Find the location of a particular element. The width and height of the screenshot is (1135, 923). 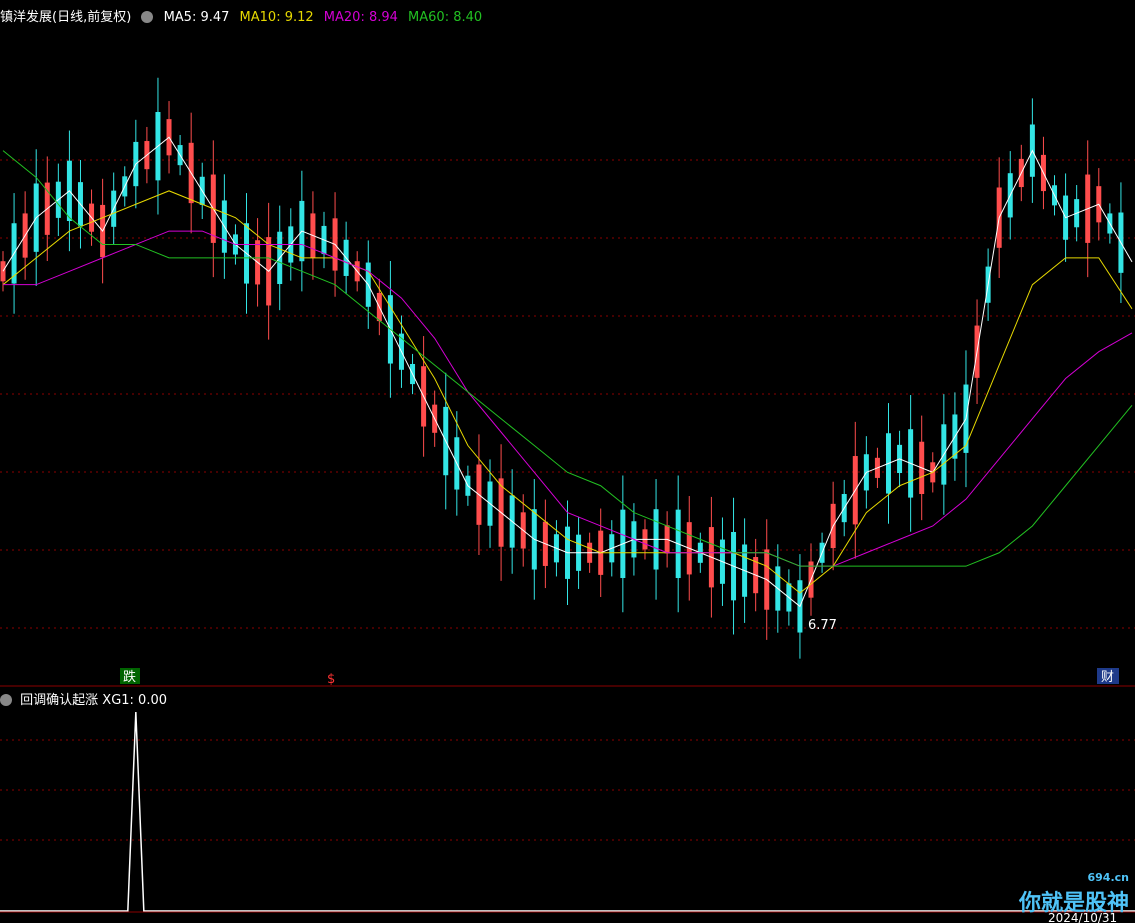

watermark-site: 694.cn is located at coordinates (1108, 877).